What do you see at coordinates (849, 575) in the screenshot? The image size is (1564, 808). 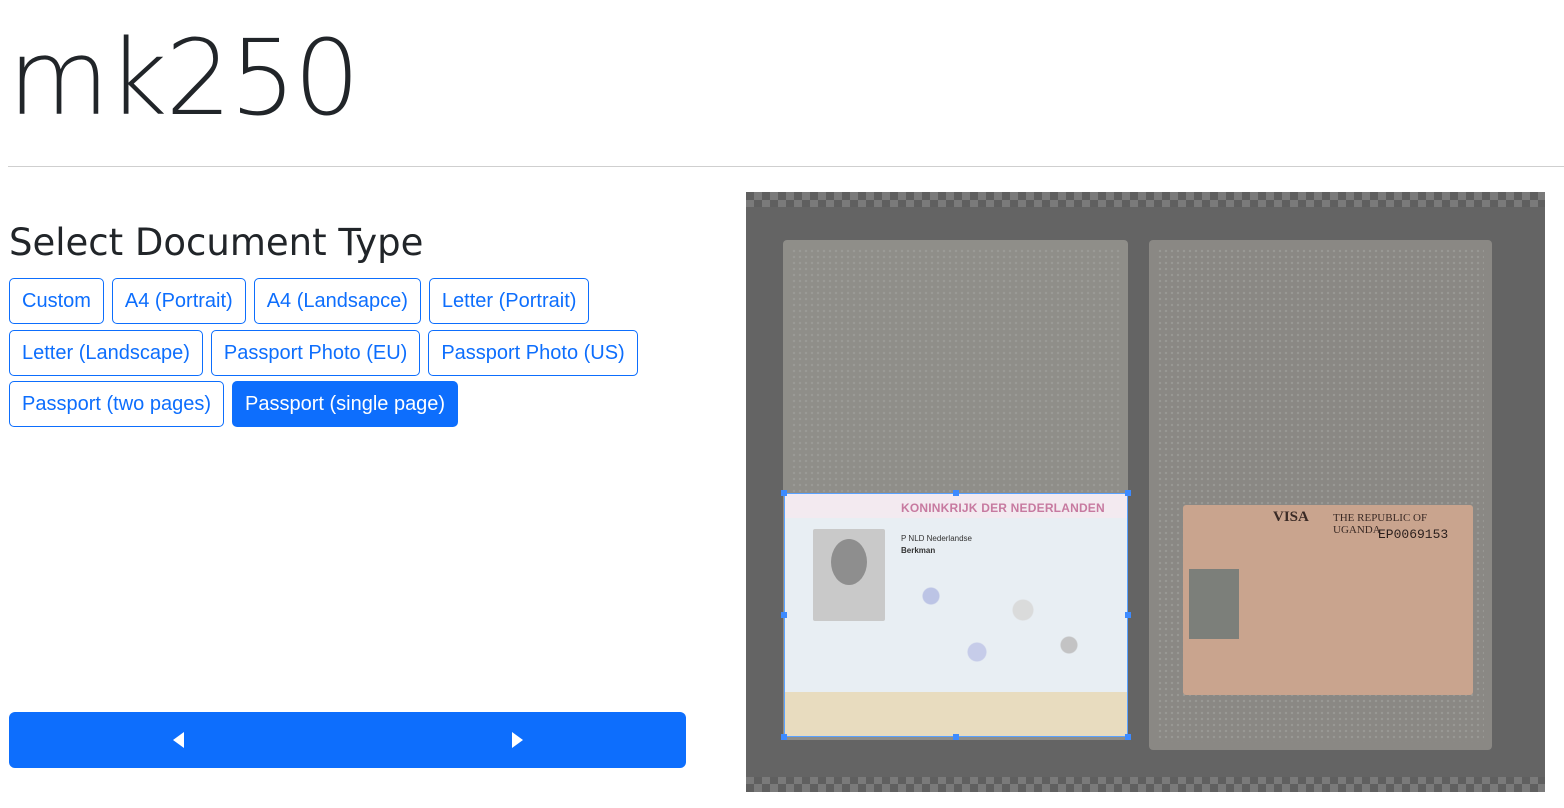 I see `passport-photo` at bounding box center [849, 575].